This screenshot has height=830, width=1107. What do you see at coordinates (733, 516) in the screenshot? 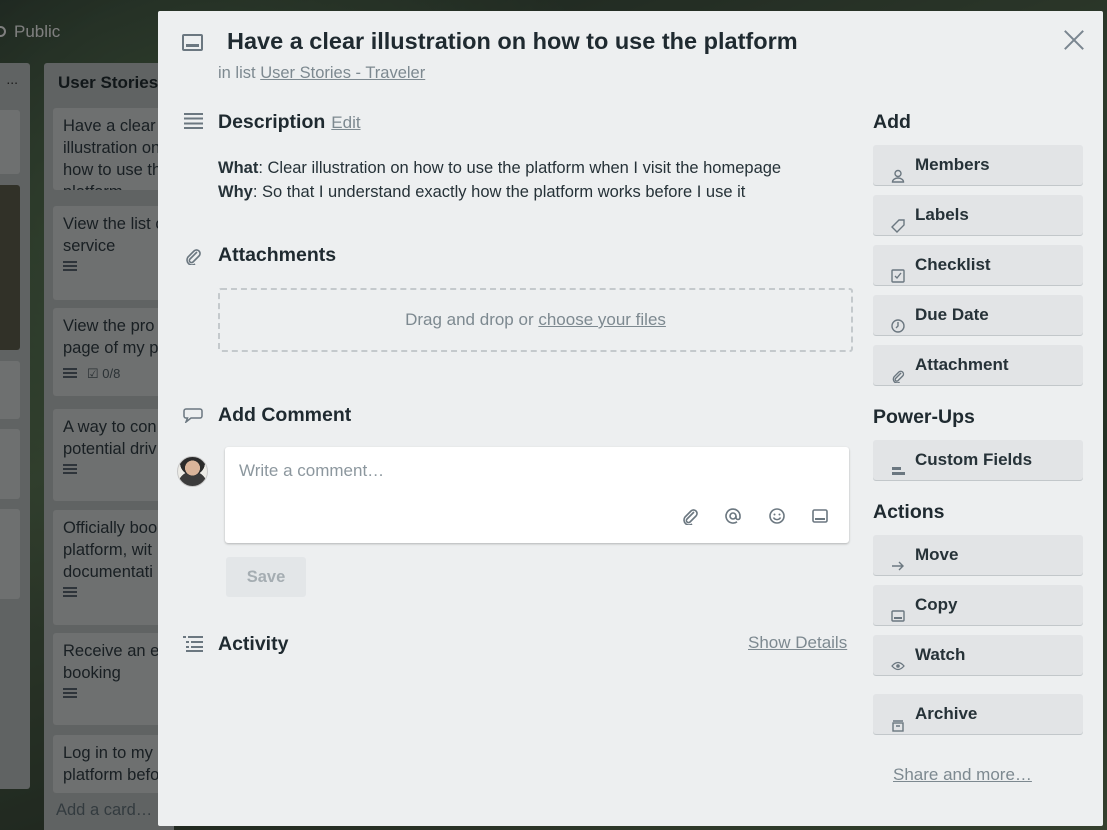
I see `mention-icon` at bounding box center [733, 516].